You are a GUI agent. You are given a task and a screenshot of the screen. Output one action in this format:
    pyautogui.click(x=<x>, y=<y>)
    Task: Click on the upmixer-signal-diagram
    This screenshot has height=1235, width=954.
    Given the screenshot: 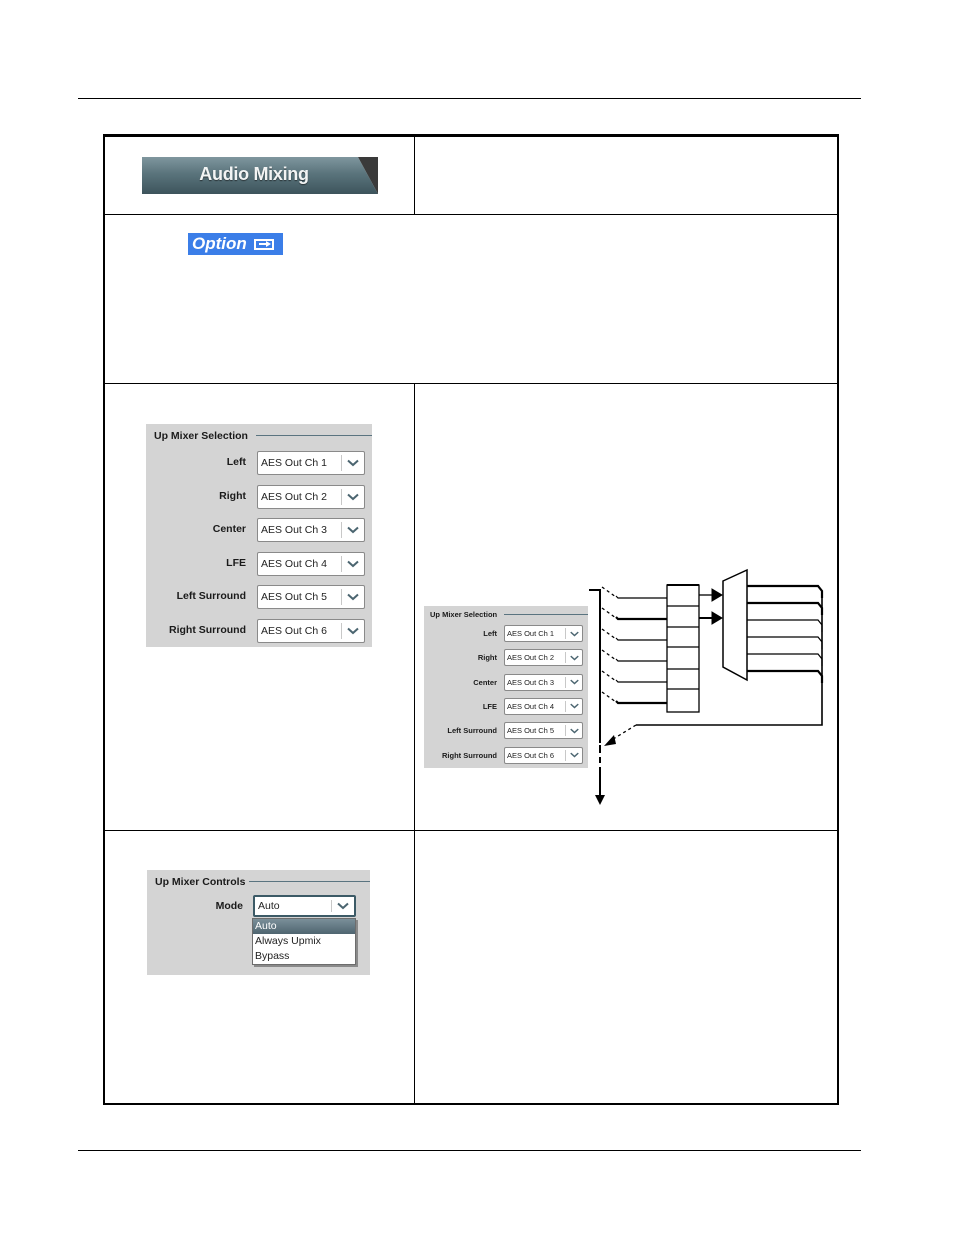 What is the action you would take?
    pyautogui.click(x=706, y=686)
    